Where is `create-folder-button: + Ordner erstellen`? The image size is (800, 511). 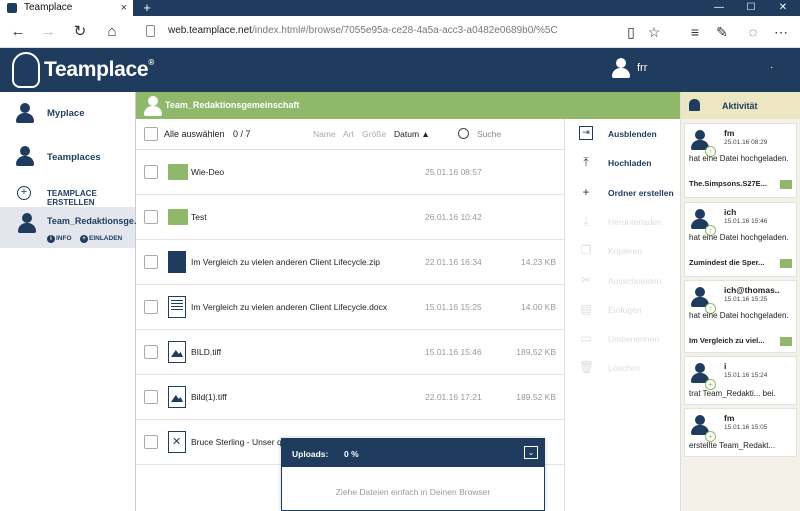
create-folder-button: + Ordner erstellen is located at coordinates (623, 192).